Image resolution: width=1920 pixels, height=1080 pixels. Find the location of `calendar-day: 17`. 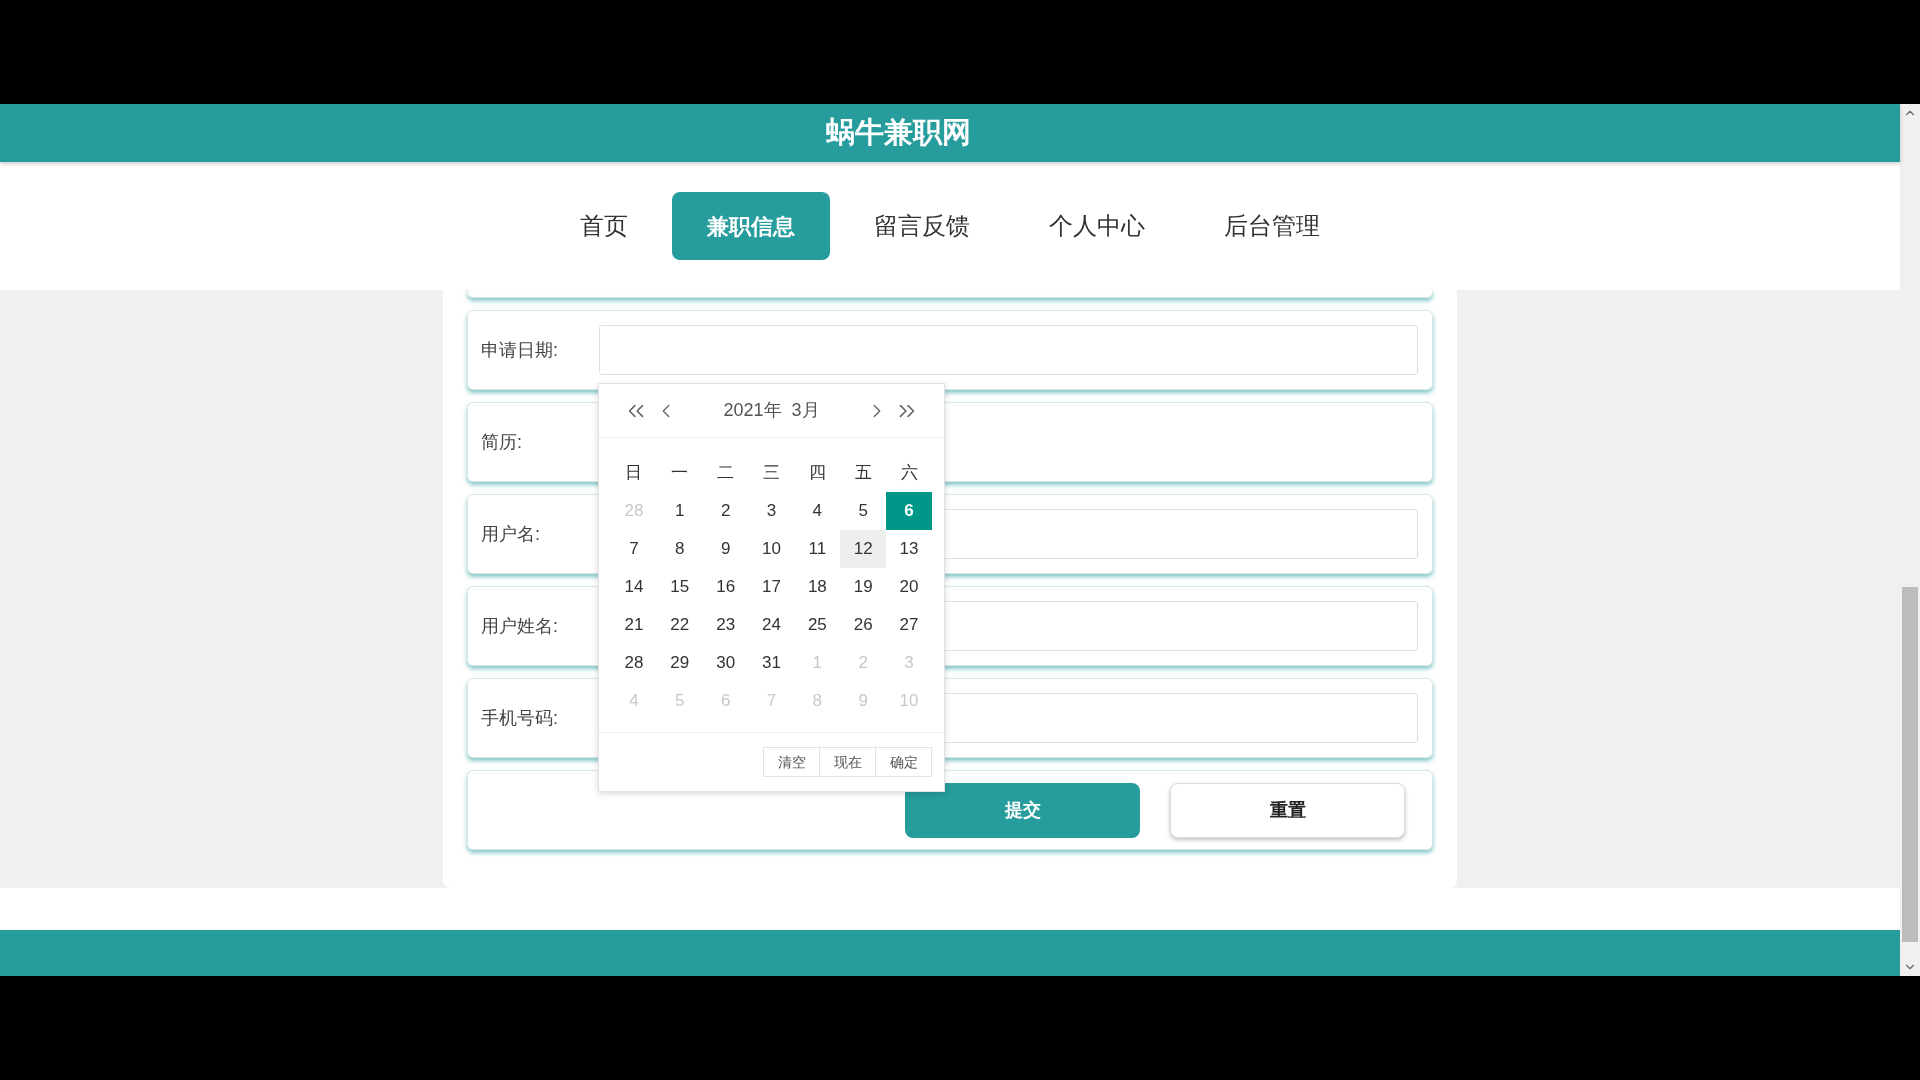

calendar-day: 17 is located at coordinates (771, 587).